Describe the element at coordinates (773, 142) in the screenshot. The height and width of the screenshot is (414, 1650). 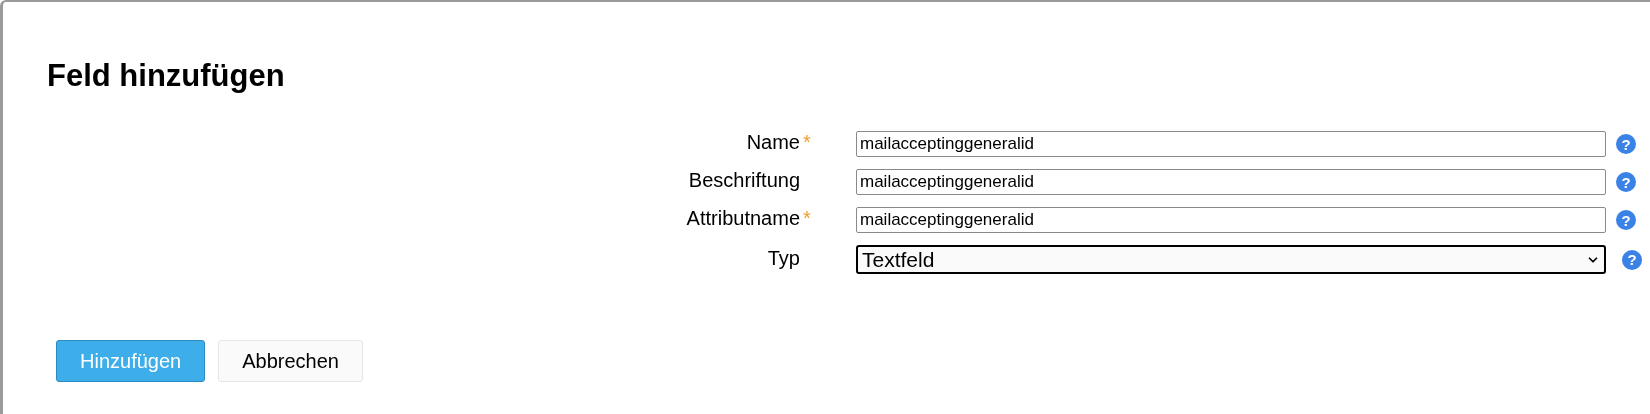
I see `field-label: Name` at that location.